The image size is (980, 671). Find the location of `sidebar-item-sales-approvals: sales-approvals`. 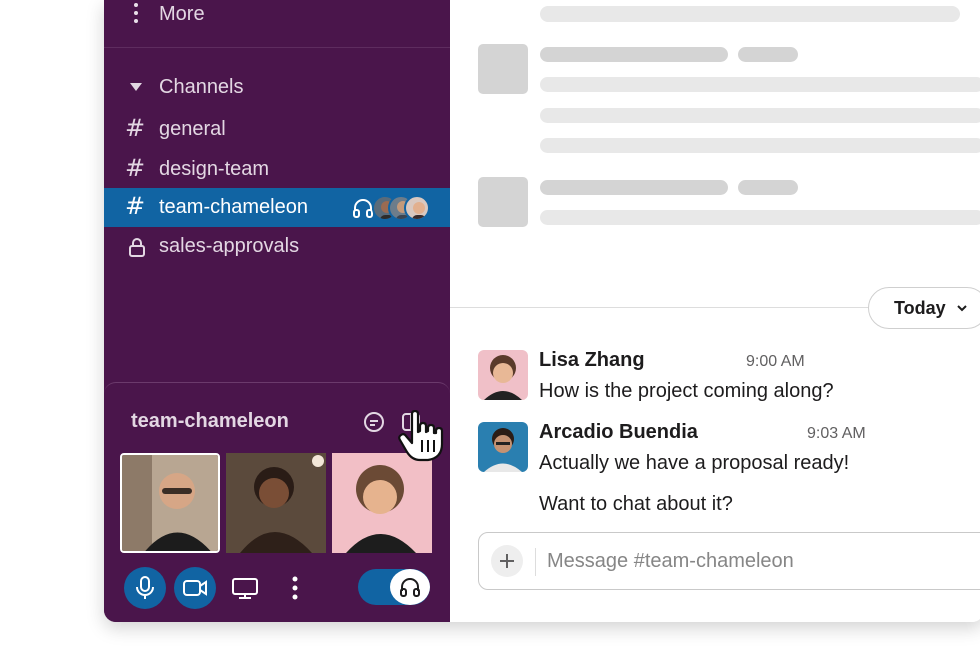

sidebar-item-sales-approvals: sales-approvals is located at coordinates (277, 246).